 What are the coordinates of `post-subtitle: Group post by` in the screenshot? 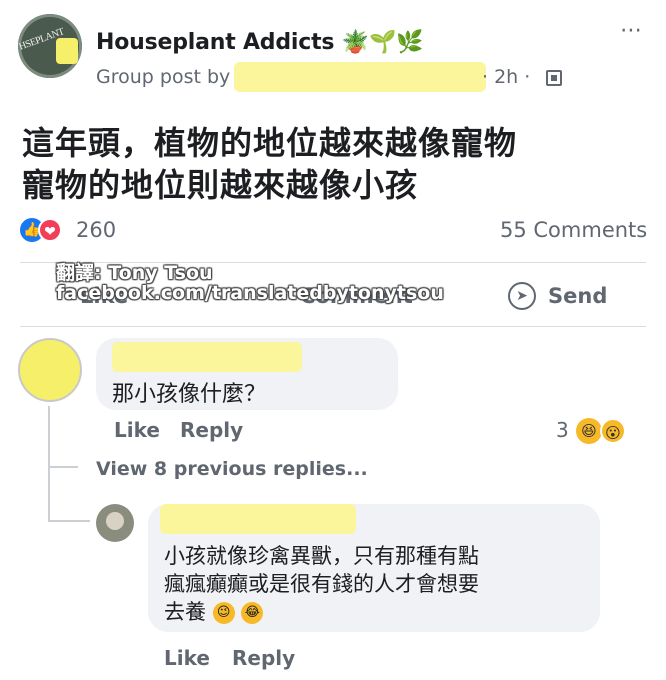 It's located at (163, 77).